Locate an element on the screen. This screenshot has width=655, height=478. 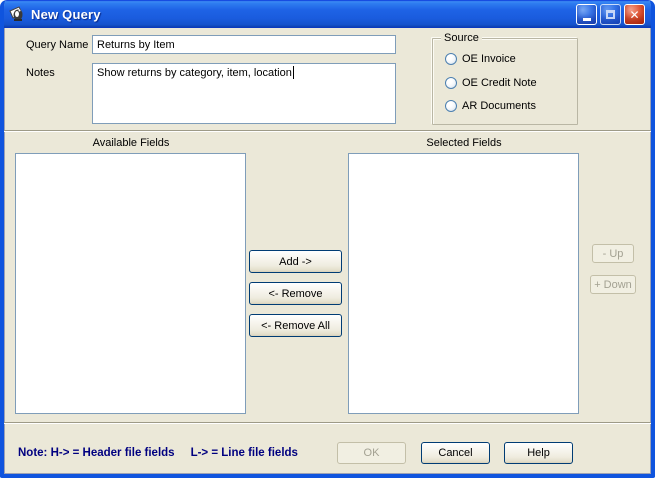
line-fields-note: L-> = Line file fields is located at coordinates (244, 453).